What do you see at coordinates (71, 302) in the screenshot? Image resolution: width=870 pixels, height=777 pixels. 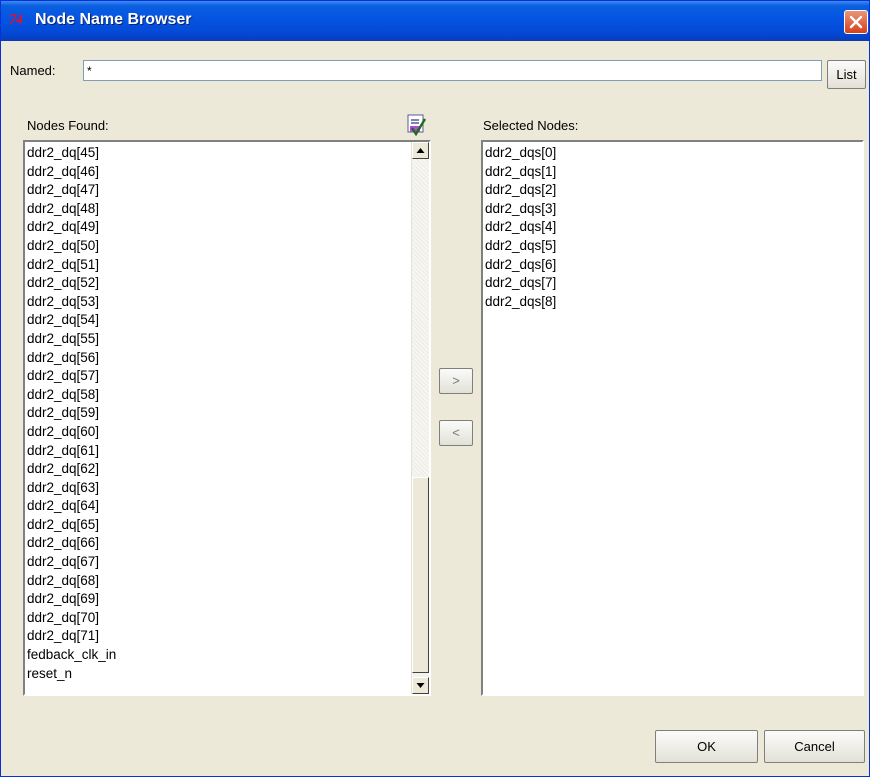 I see `node-list-item: ddr2_dq[53]` at bounding box center [71, 302].